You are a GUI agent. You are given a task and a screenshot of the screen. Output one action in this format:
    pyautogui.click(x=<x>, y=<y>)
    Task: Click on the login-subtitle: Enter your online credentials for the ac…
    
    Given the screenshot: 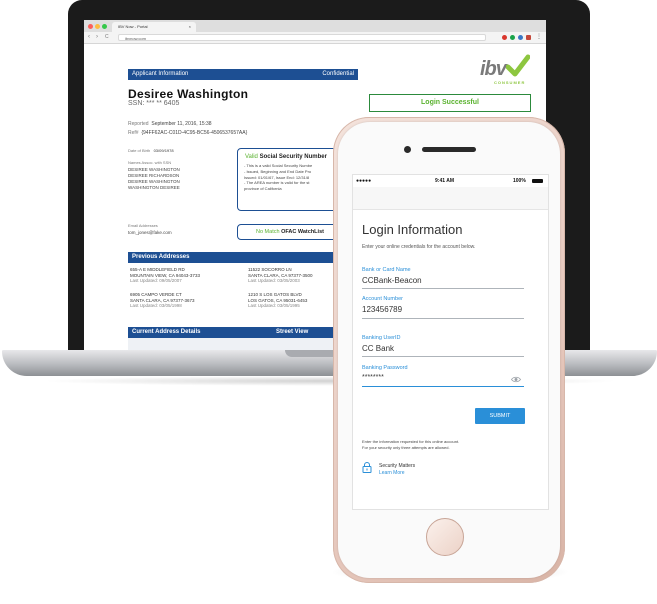 What is the action you would take?
    pyautogui.click(x=419, y=247)
    